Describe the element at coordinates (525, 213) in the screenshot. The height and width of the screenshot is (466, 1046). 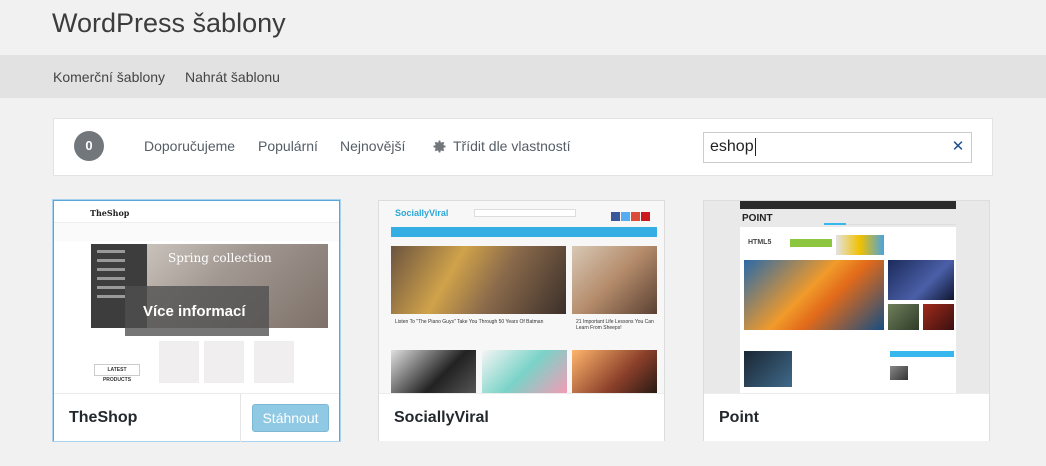
I see `preview-search` at that location.